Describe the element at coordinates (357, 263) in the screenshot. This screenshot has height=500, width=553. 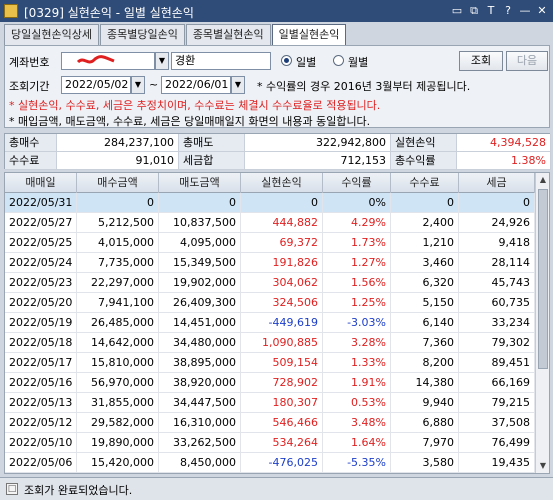
I see `cell-return-rate: 1.27%` at that location.